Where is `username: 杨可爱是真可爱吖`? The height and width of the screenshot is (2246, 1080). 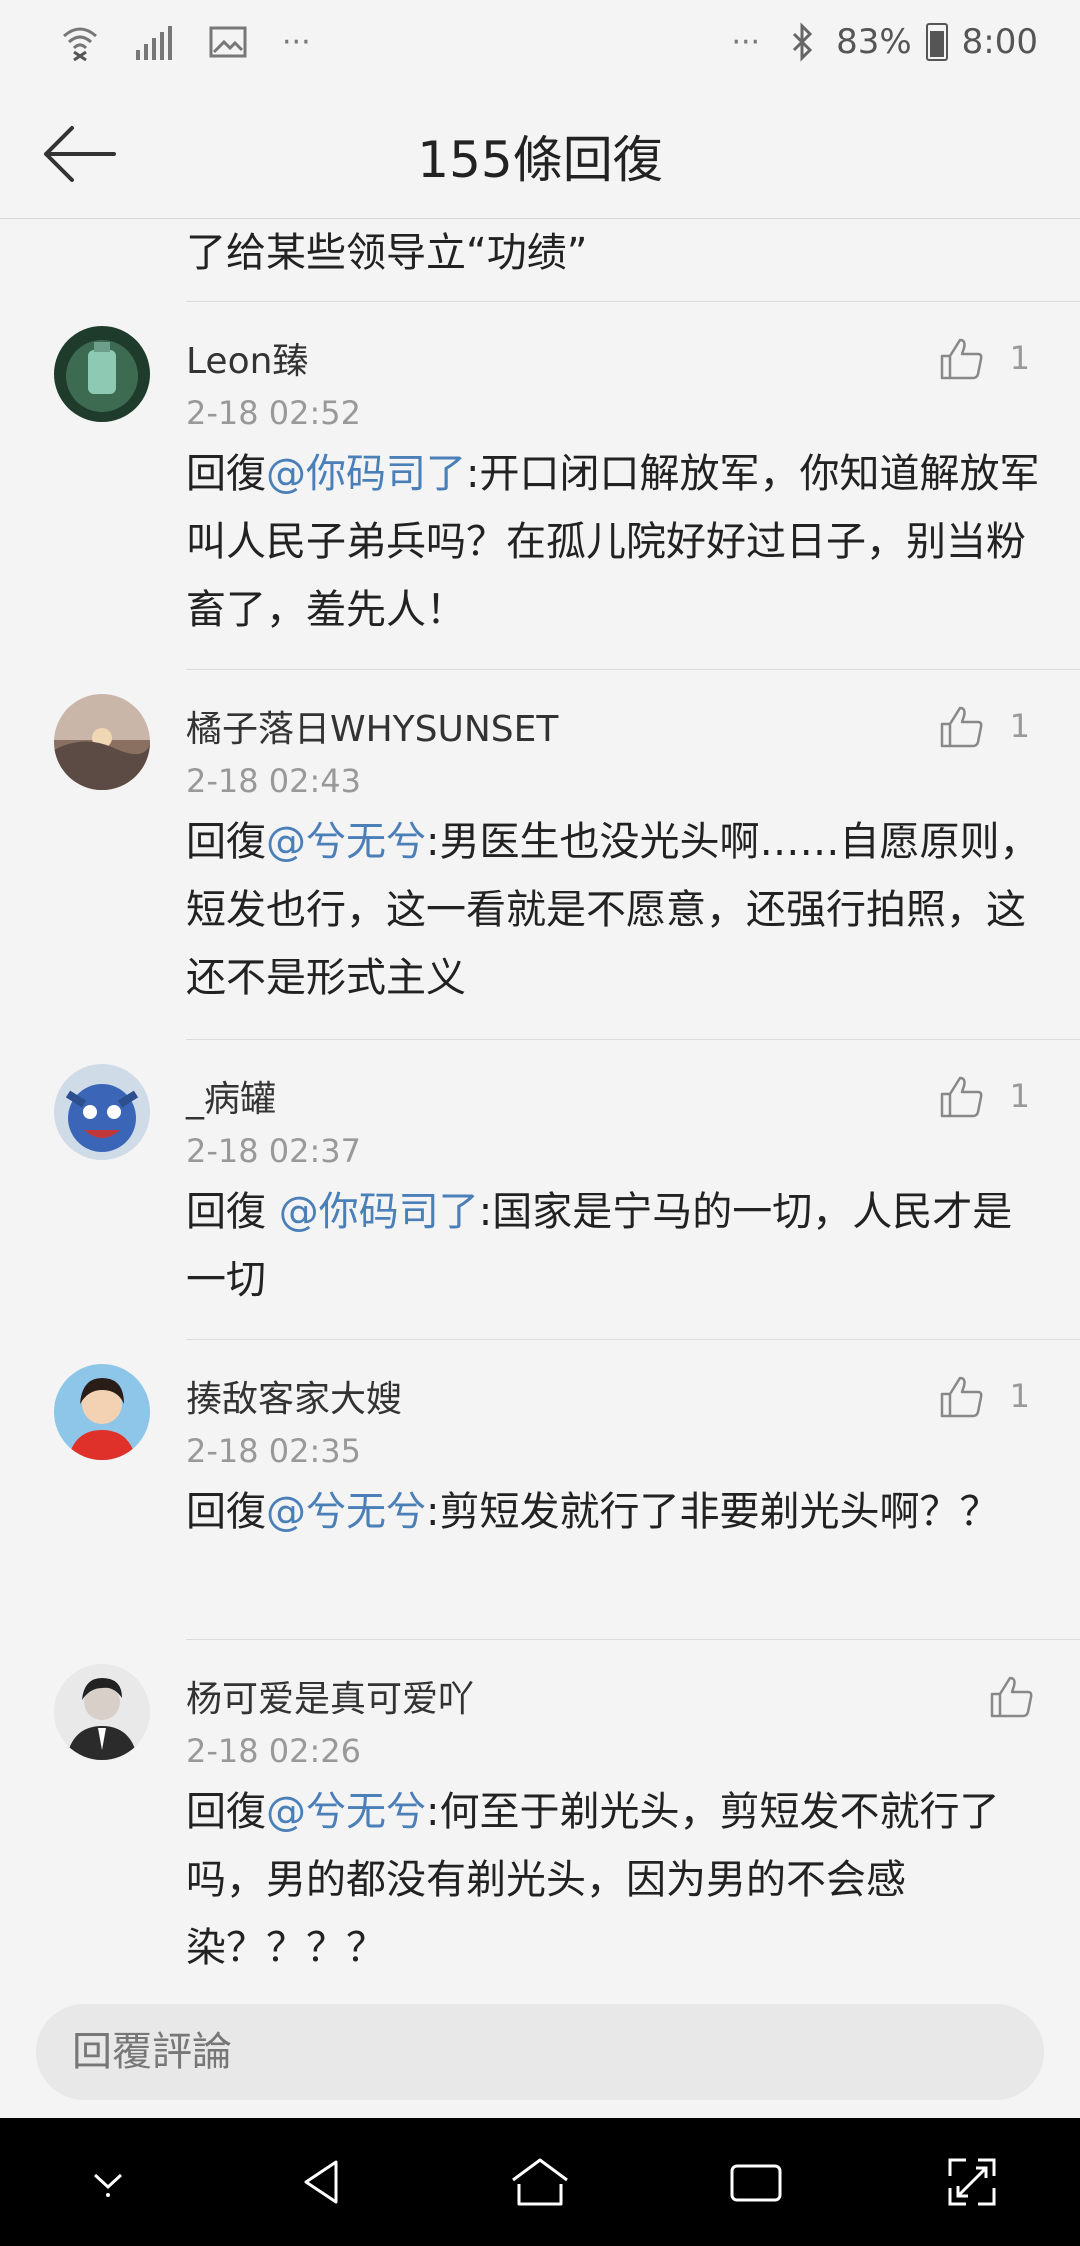 username: 杨可爱是真可爱吖 is located at coordinates (330, 1696).